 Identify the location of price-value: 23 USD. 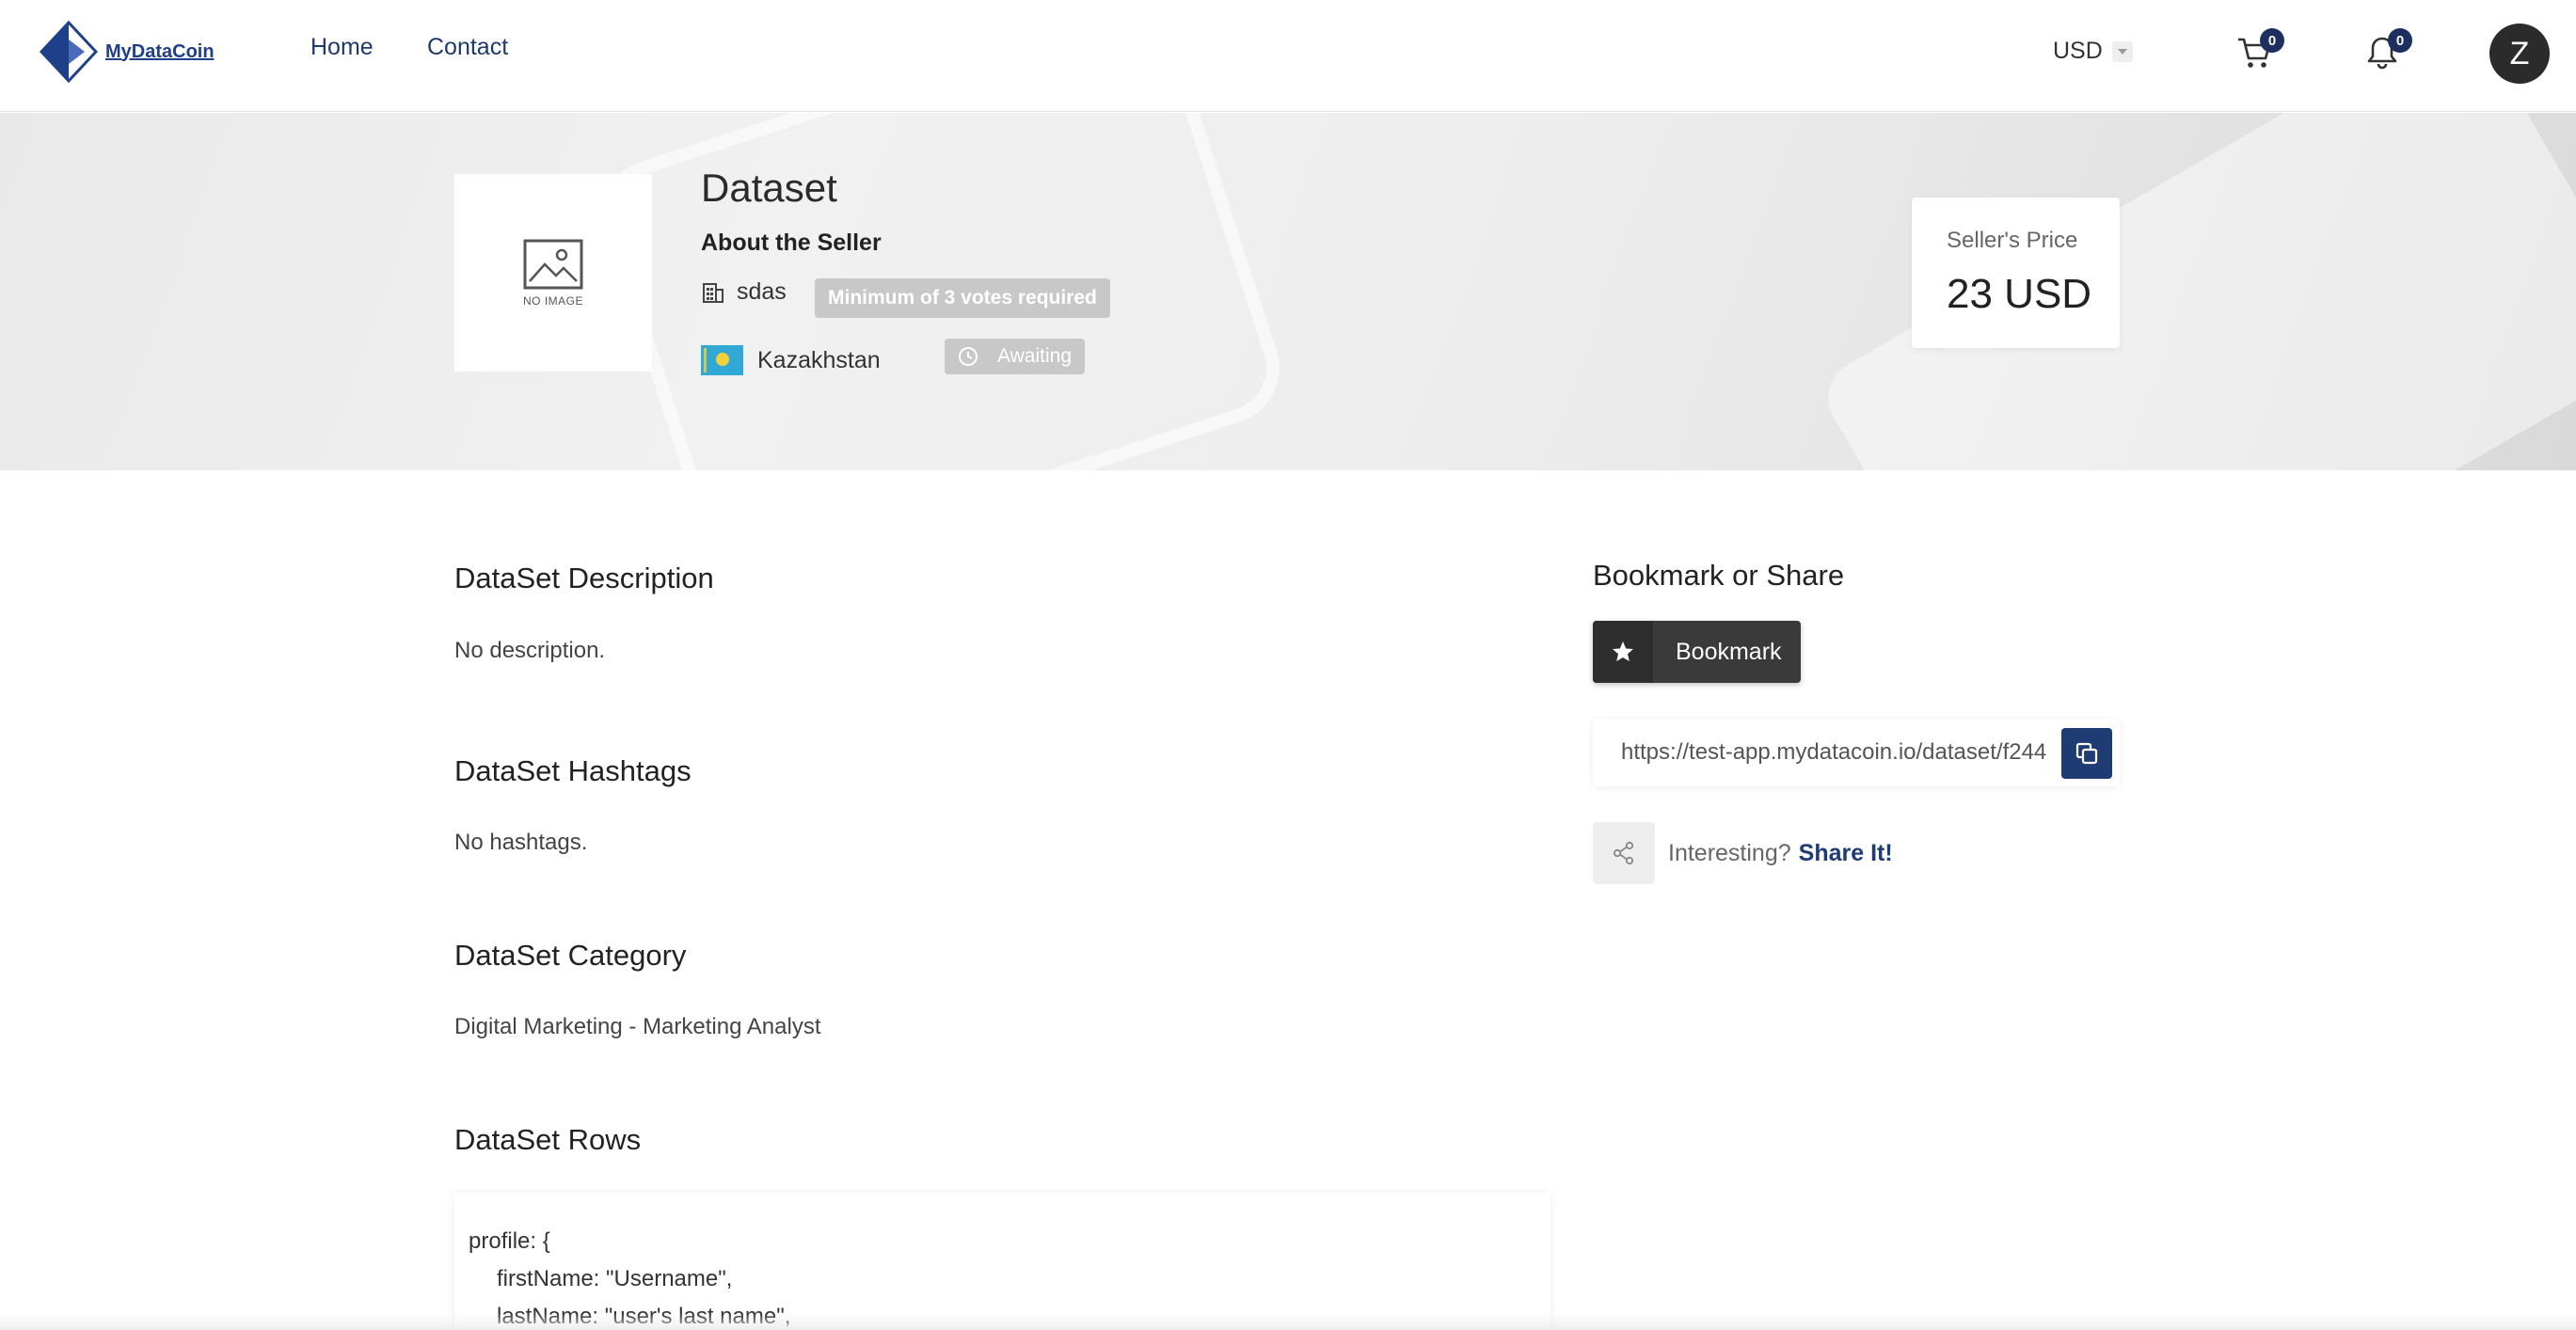
(2019, 294).